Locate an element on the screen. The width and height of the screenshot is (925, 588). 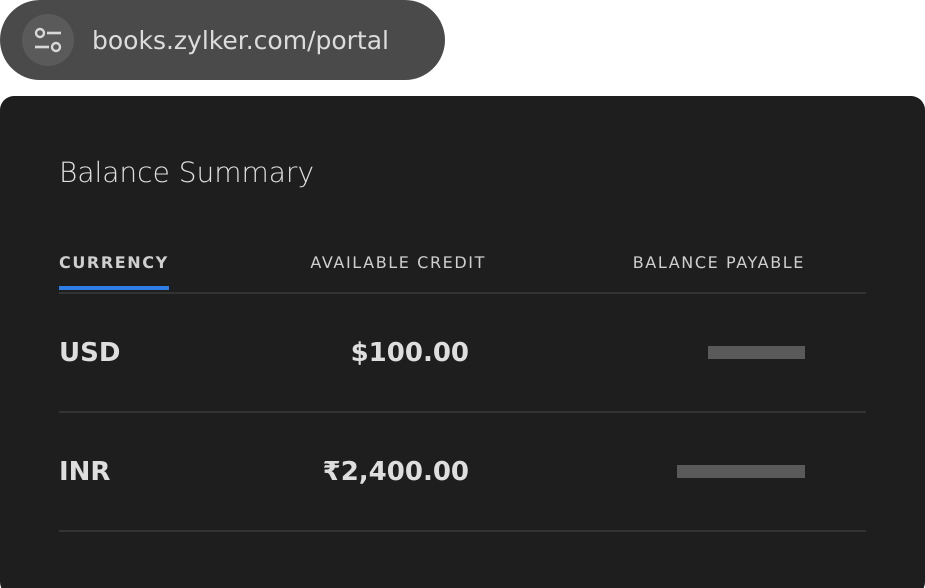
address-bar: books.zylker.com/portal is located at coordinates (222, 40).